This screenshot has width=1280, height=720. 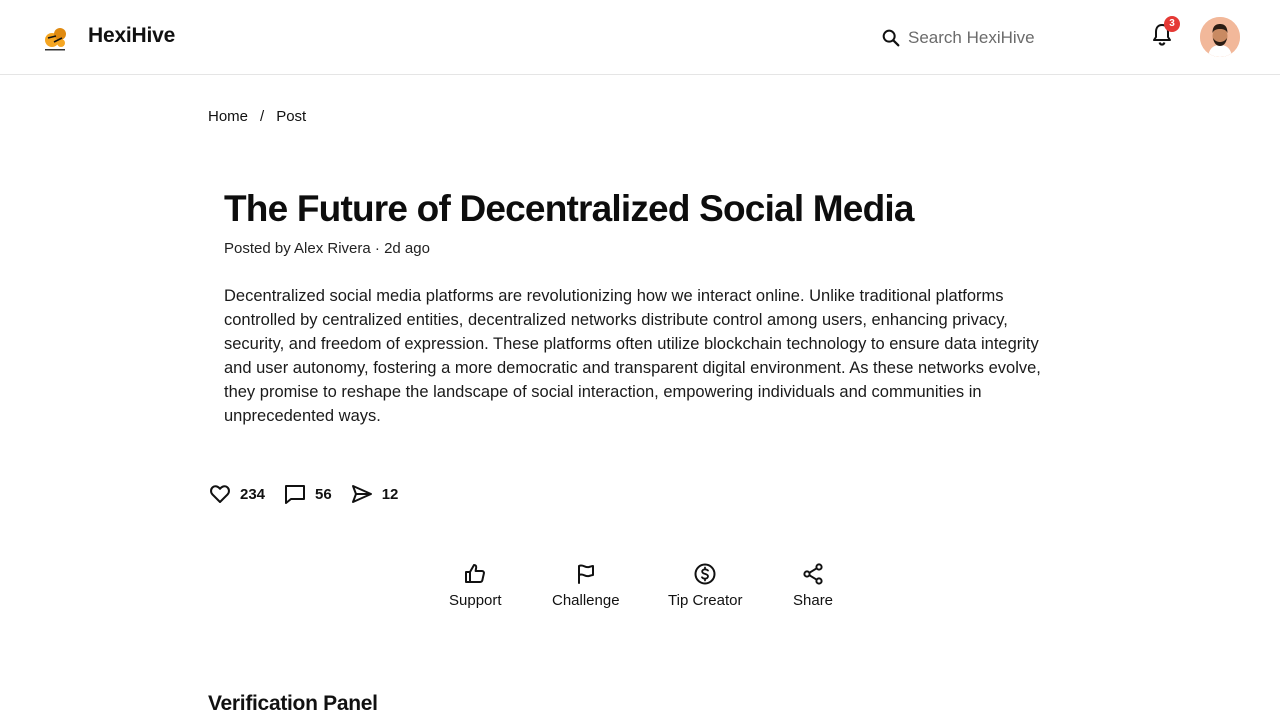 What do you see at coordinates (1172, 24) in the screenshot?
I see `notification-badge: 3` at bounding box center [1172, 24].